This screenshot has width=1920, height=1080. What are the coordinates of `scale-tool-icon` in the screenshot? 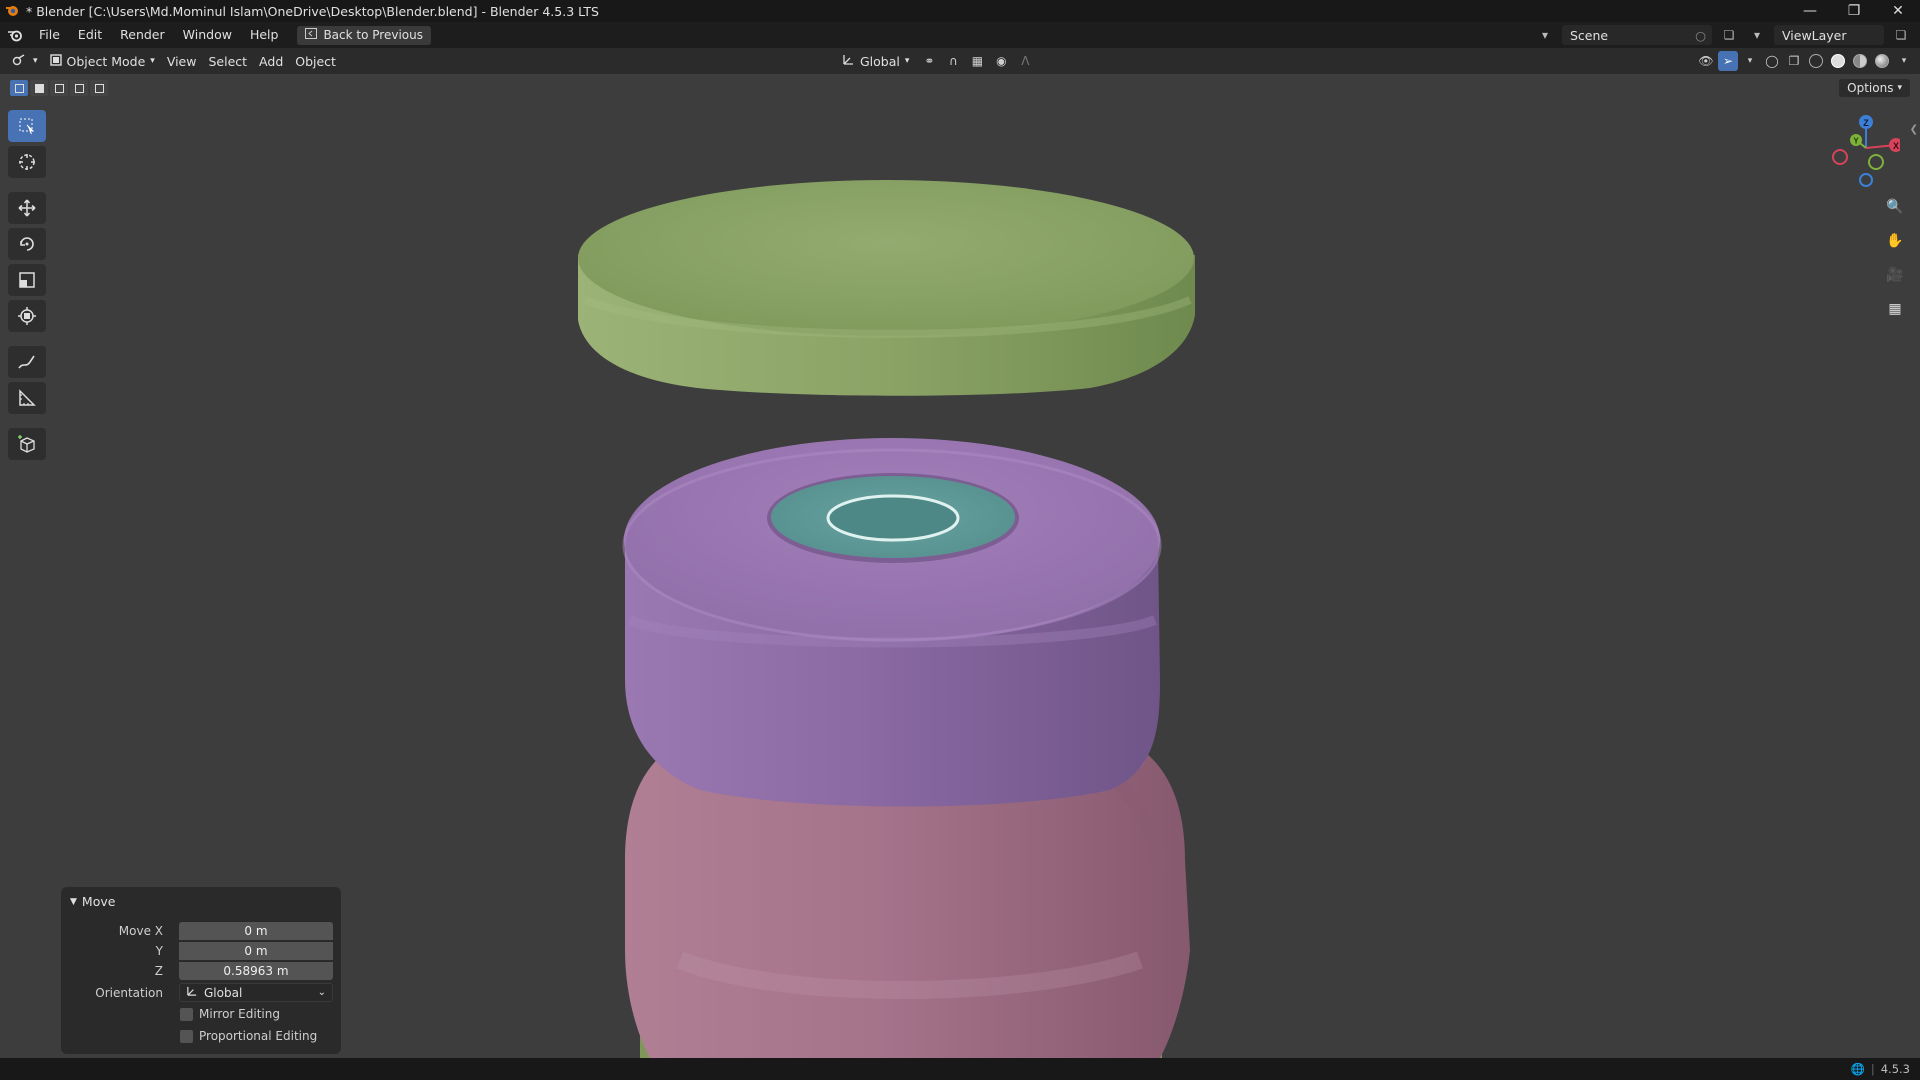 It's located at (27, 280).